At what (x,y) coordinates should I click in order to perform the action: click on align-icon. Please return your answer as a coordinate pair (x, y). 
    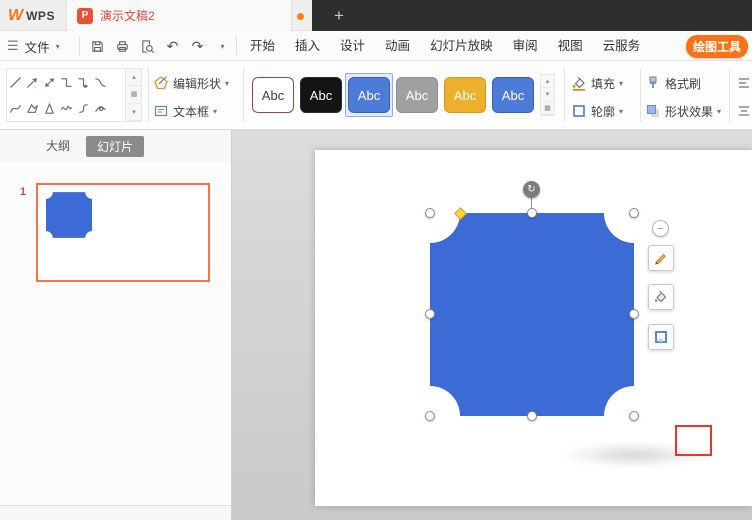
    Looking at the image, I should click on (744, 83).